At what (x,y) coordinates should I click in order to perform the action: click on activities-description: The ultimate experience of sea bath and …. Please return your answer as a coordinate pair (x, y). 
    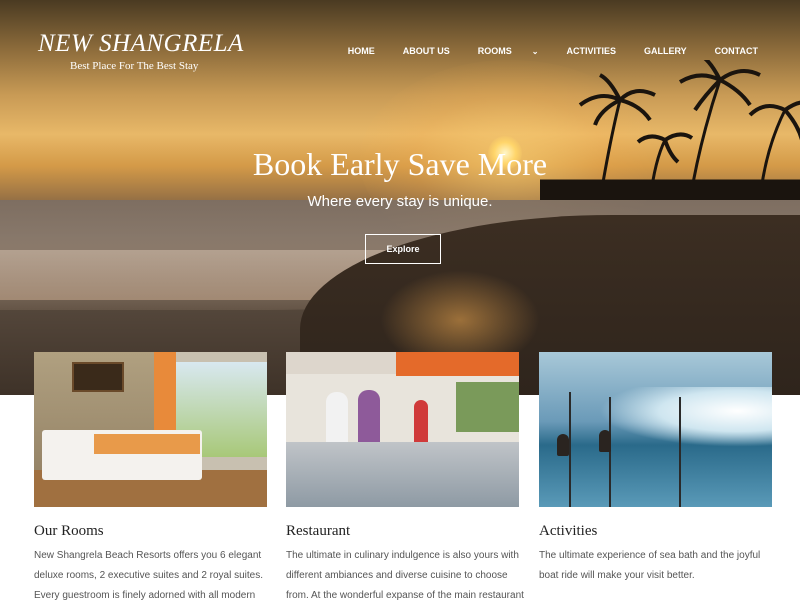
    Looking at the image, I should click on (650, 565).